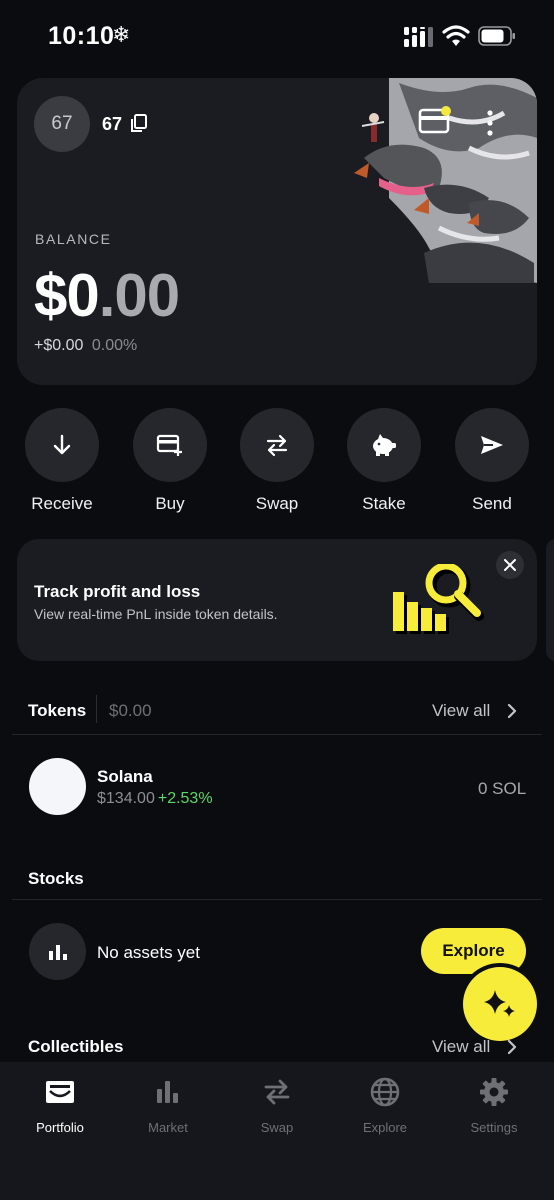  I want to click on nav-settings: Settings, so click(494, 1105).